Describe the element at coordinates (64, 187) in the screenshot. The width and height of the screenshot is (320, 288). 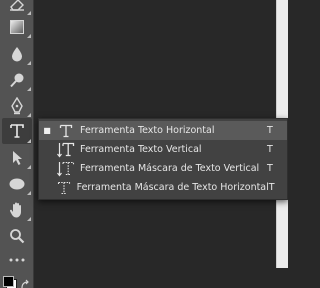
I see `horizontal-type-mask-icon` at that location.